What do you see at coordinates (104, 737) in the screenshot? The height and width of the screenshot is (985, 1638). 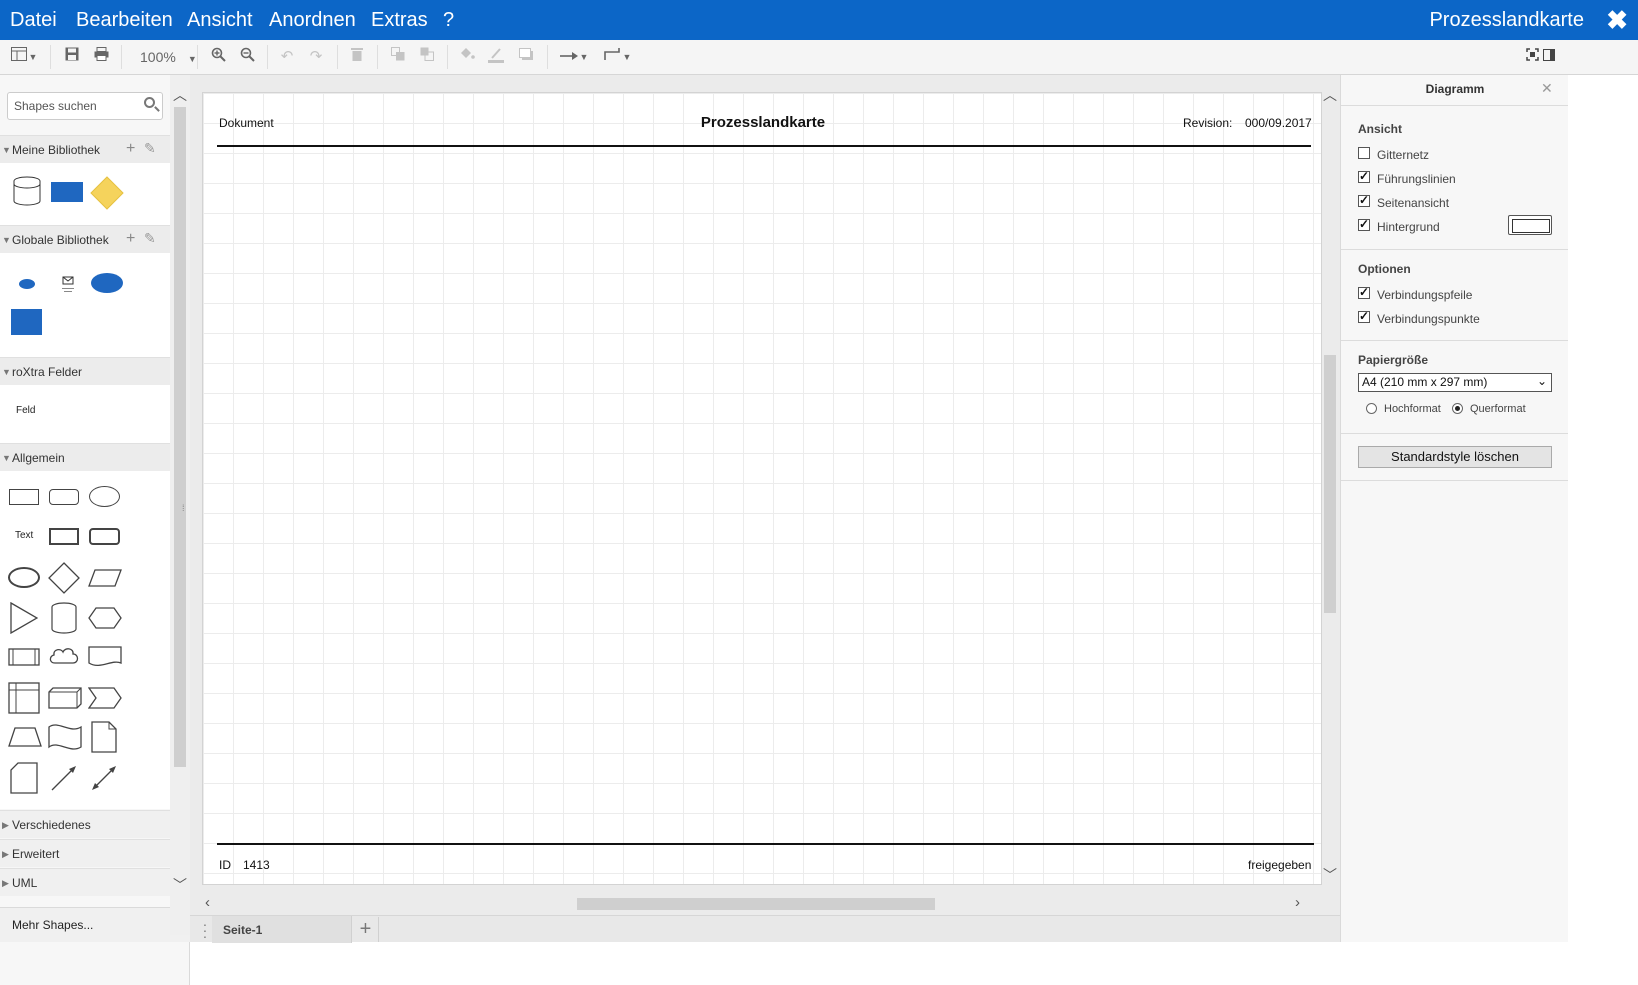 I see `note-shape` at bounding box center [104, 737].